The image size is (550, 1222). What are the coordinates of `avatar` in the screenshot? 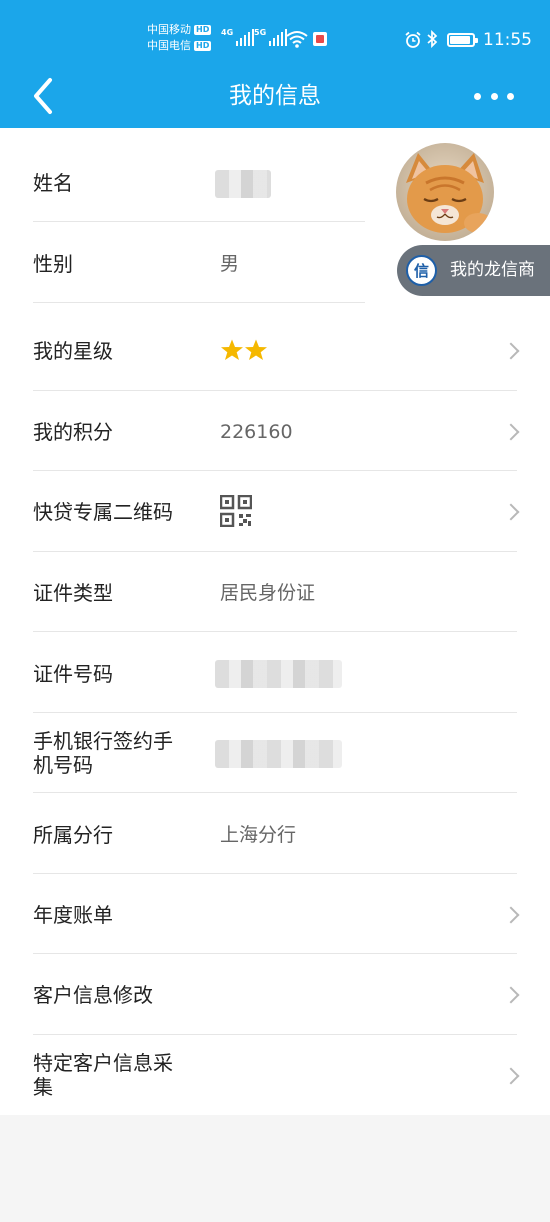 It's located at (445, 192).